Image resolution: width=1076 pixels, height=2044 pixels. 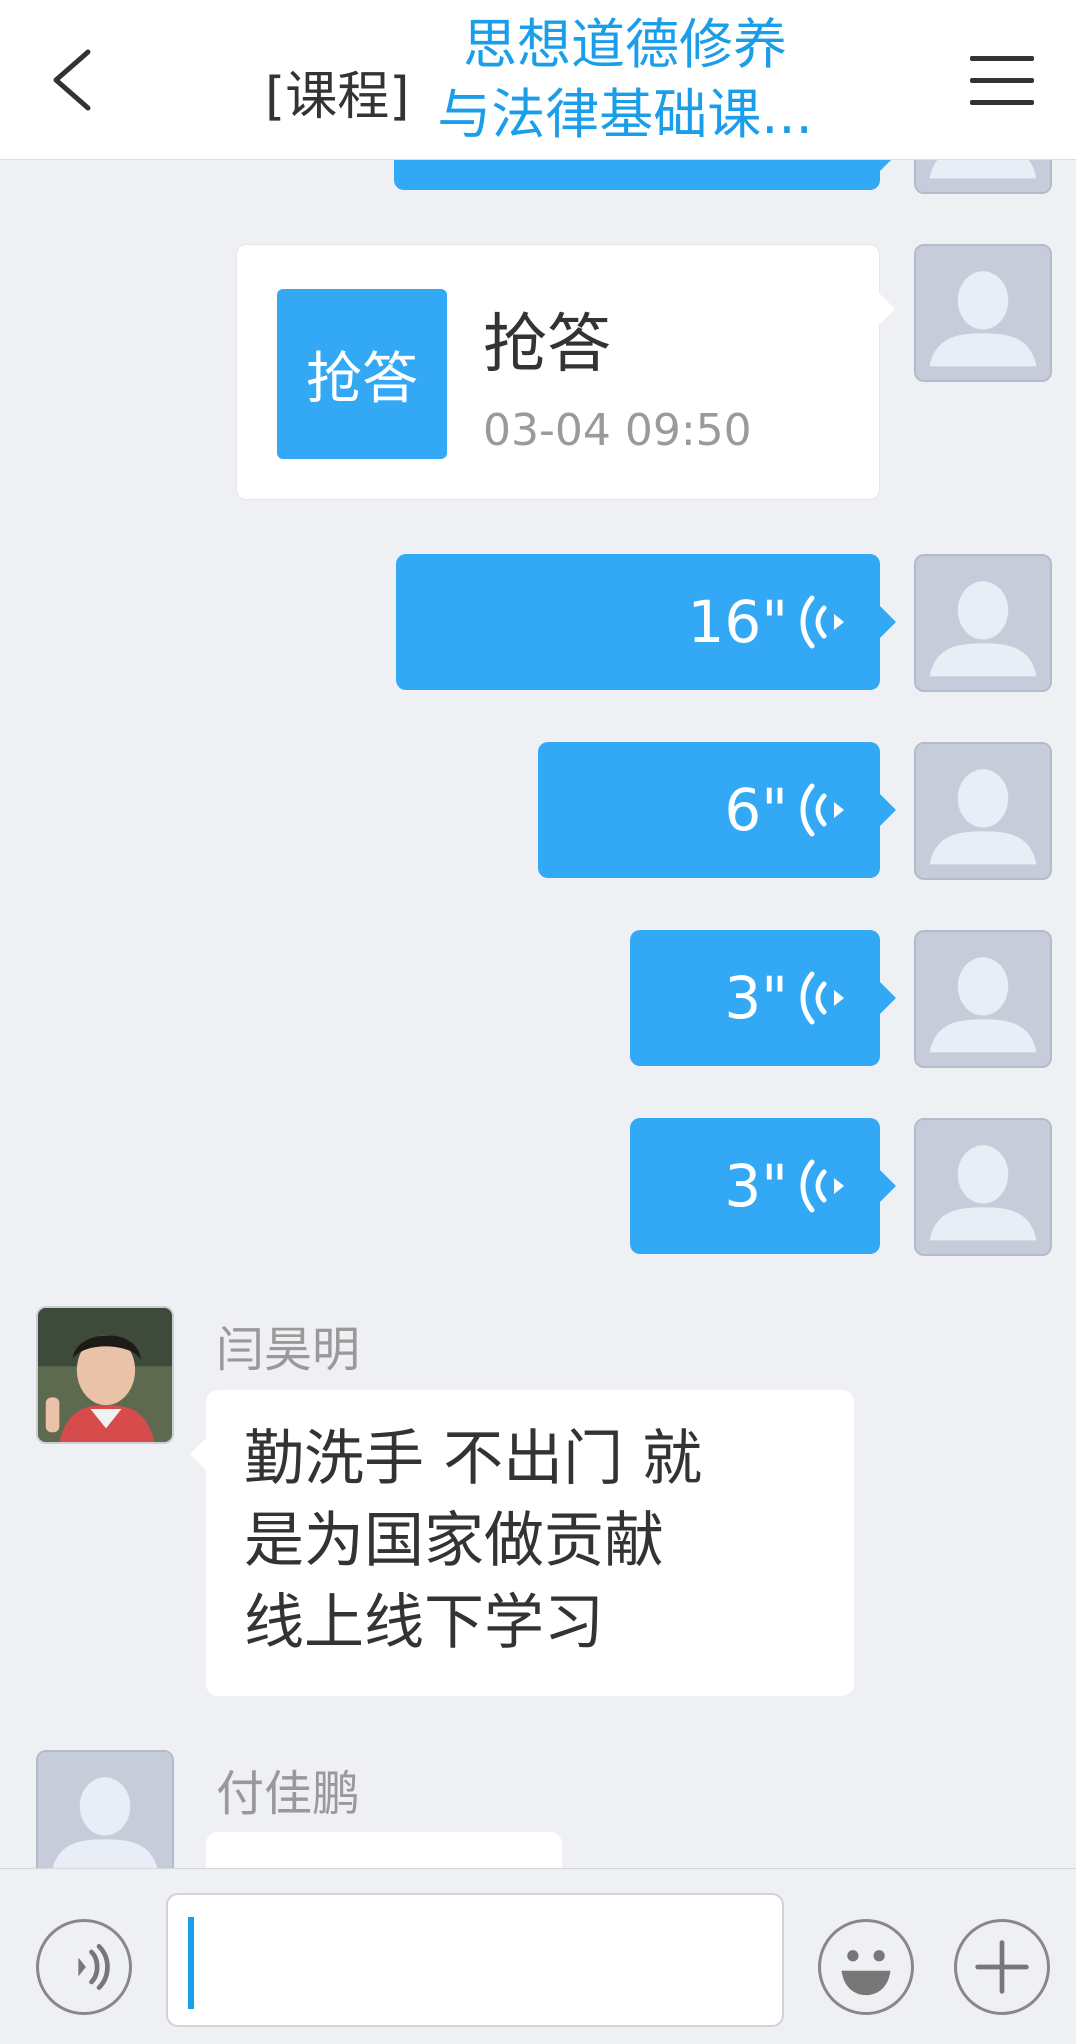 I want to click on quiz-time: 03-04 09:50, so click(x=617, y=430).